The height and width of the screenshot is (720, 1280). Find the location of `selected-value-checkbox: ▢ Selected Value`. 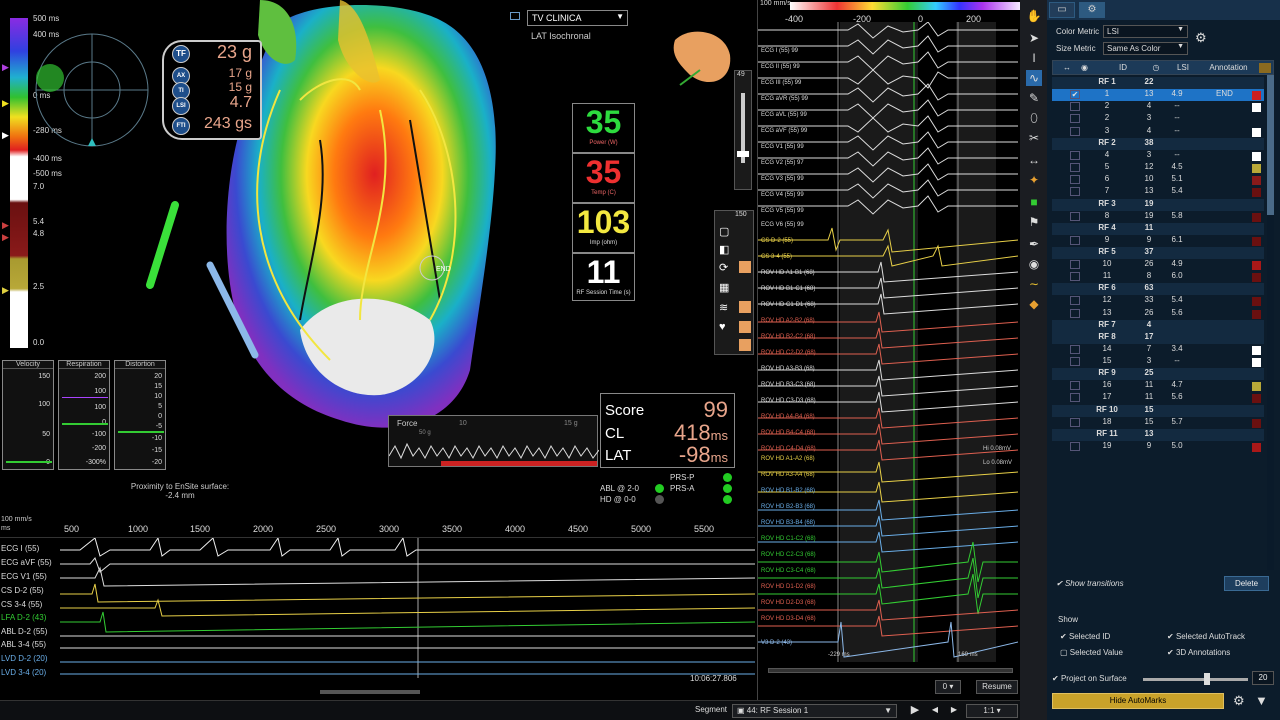

selected-value-checkbox: ▢ Selected Value is located at coordinates (1091, 652).